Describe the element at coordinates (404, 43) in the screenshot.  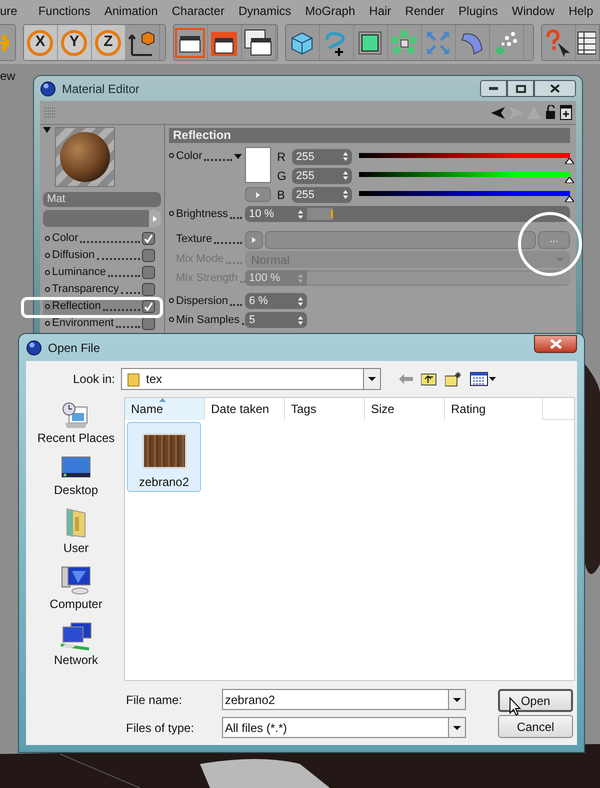
I see `cube-cluster-icon` at that location.